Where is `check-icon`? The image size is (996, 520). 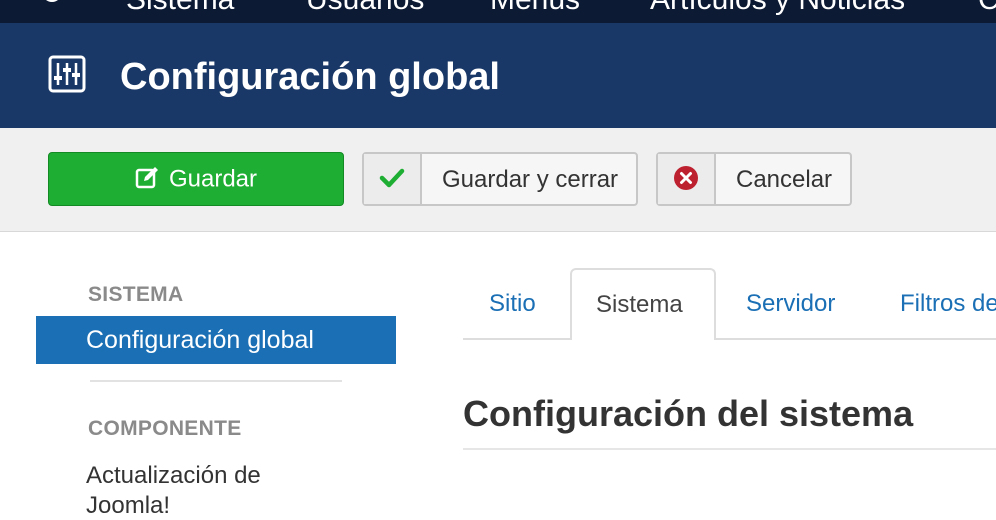
check-icon is located at coordinates (392, 178).